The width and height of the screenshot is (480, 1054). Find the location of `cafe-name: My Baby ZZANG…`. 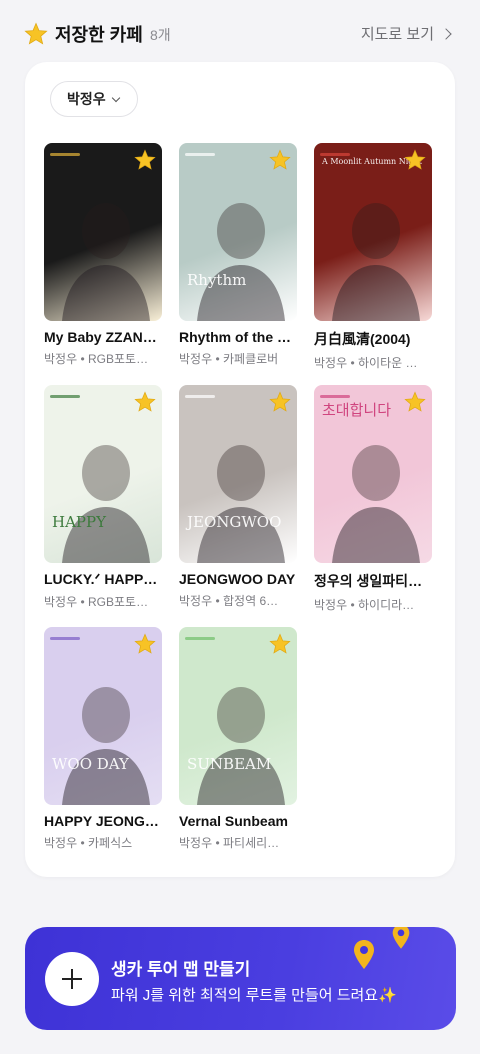

cafe-name: My Baby ZZANG… is located at coordinates (104, 337).